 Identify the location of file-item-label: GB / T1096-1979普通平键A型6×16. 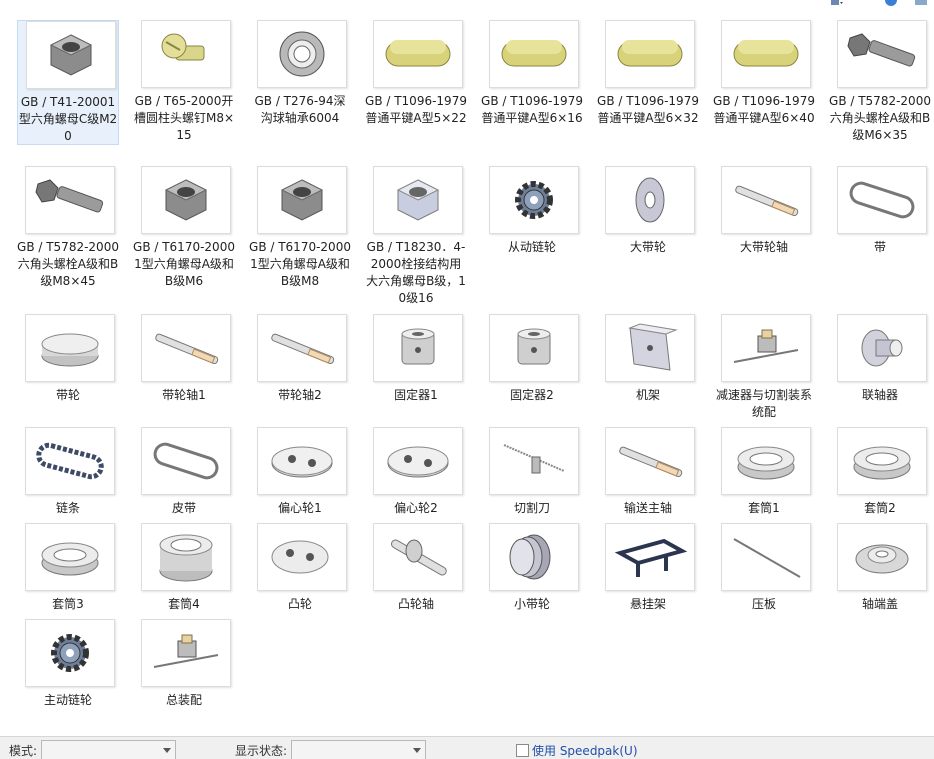
(532, 109).